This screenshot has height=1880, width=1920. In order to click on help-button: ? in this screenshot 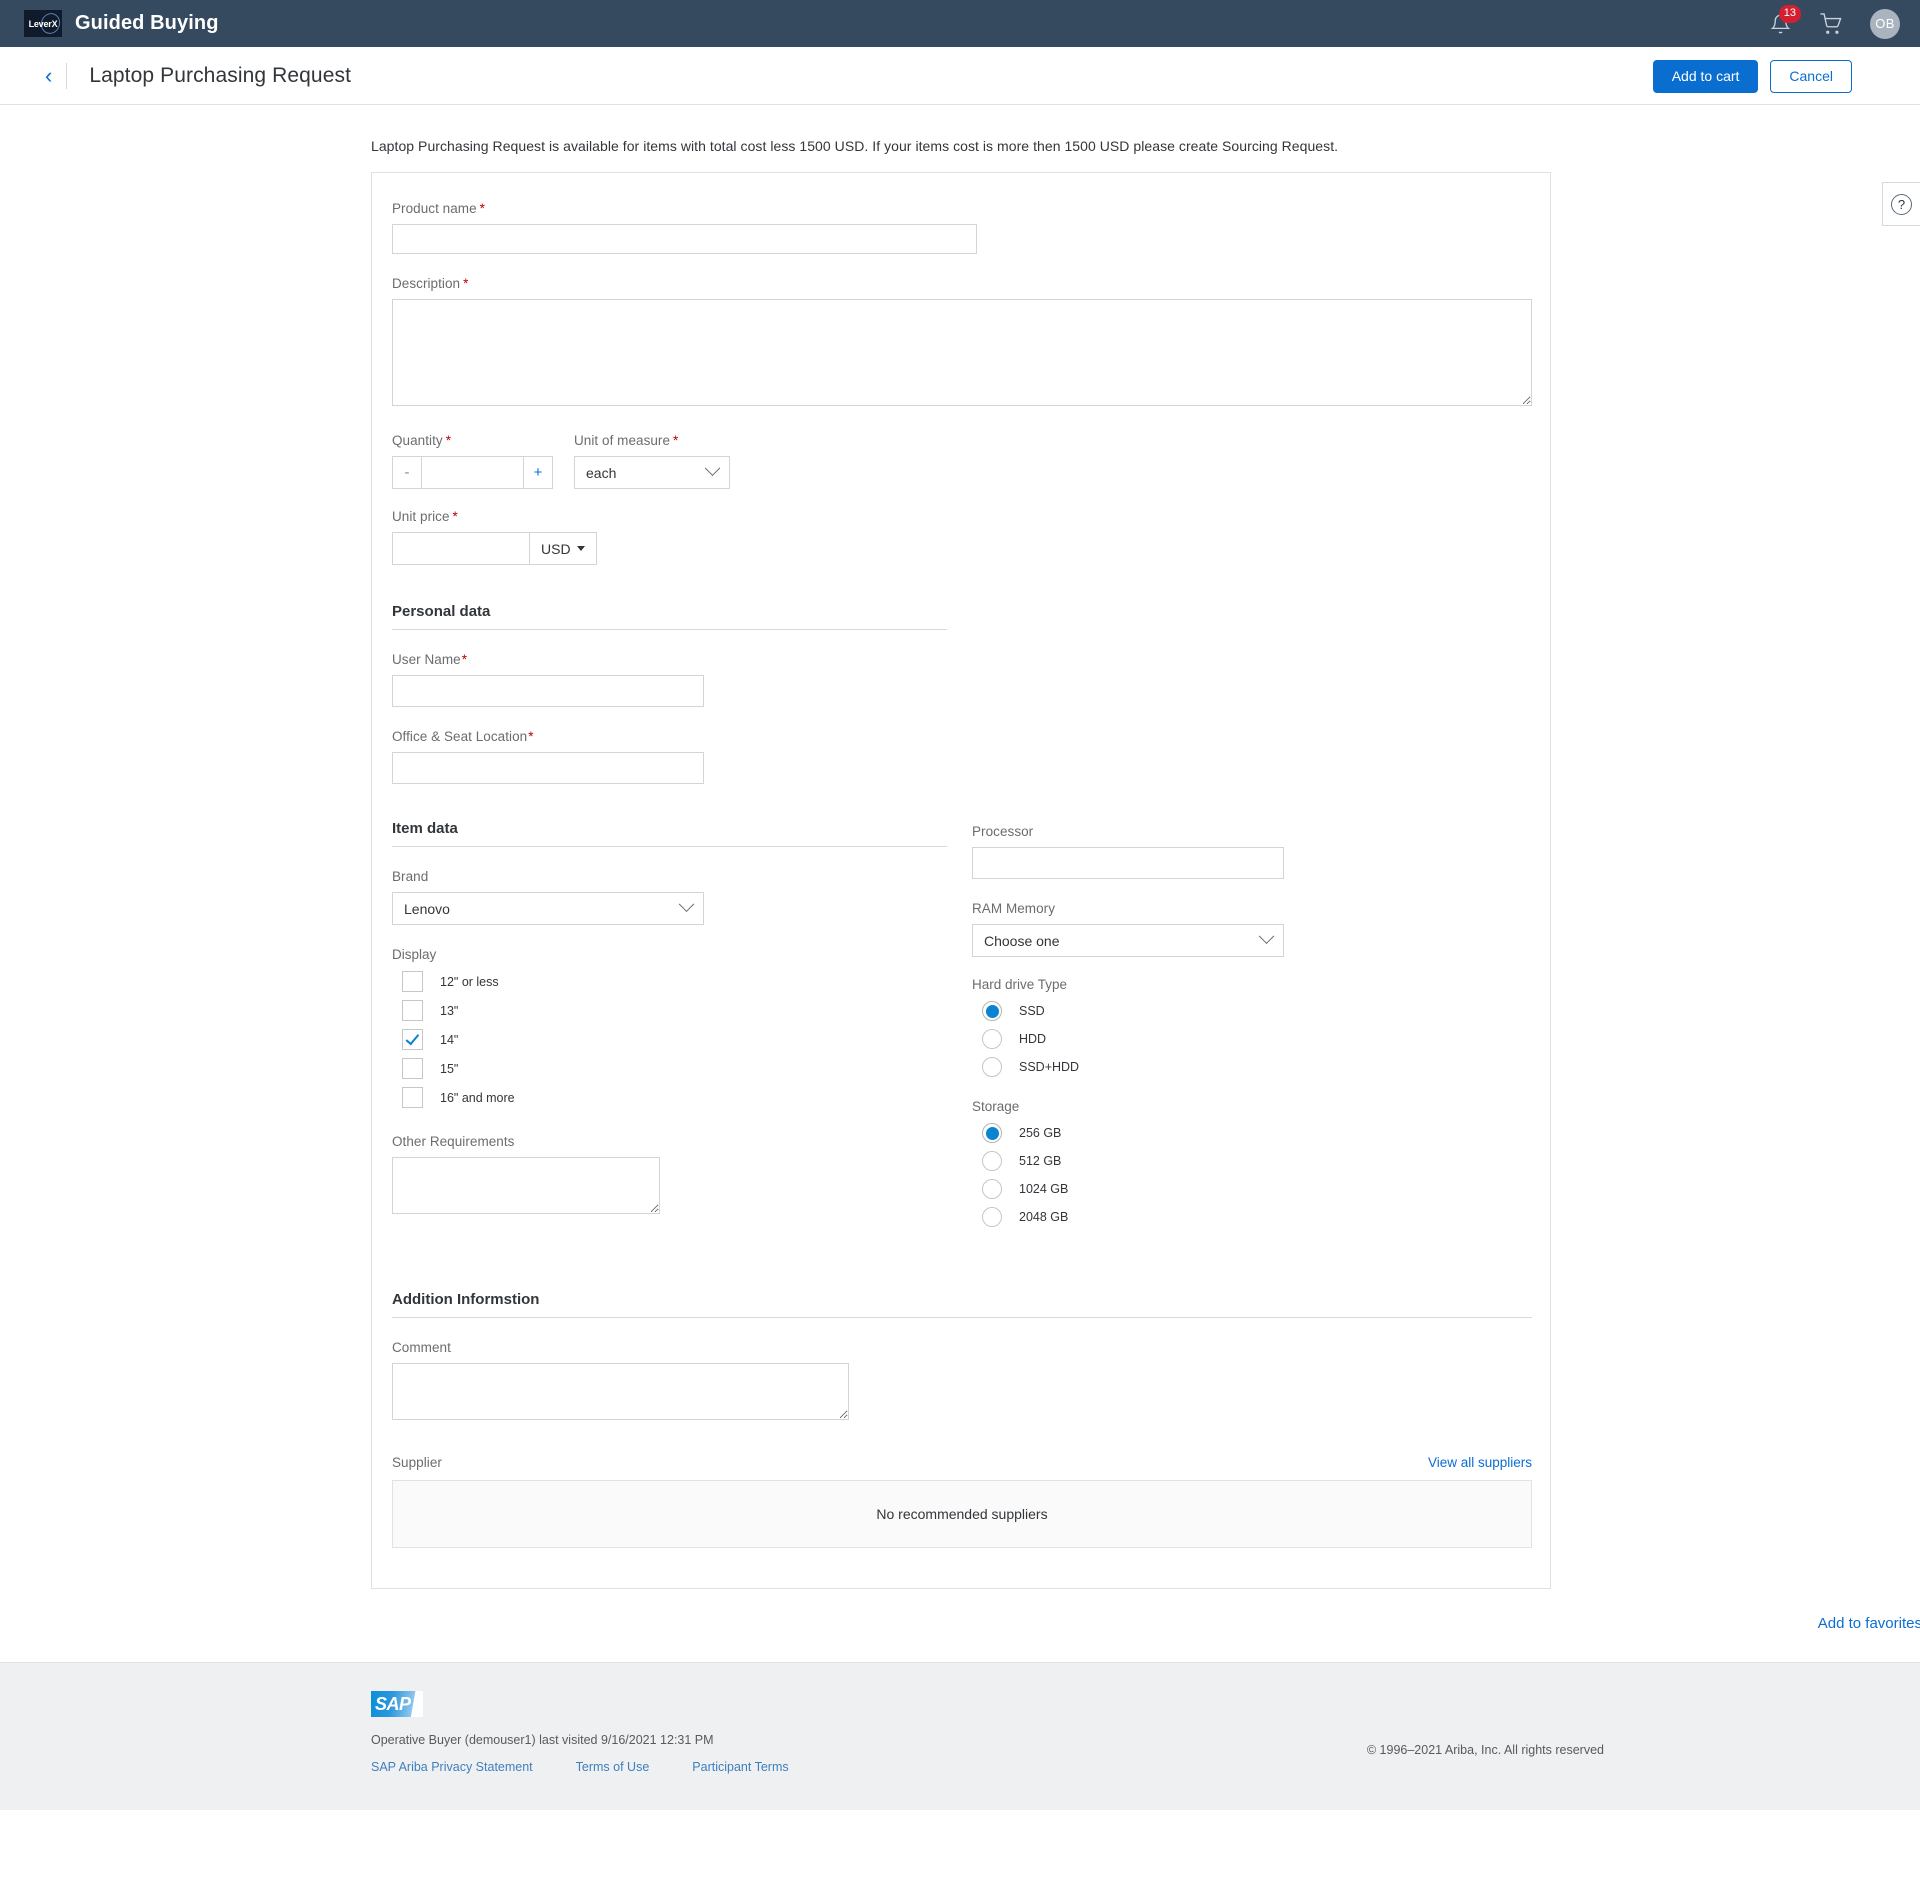, I will do `click(1901, 204)`.